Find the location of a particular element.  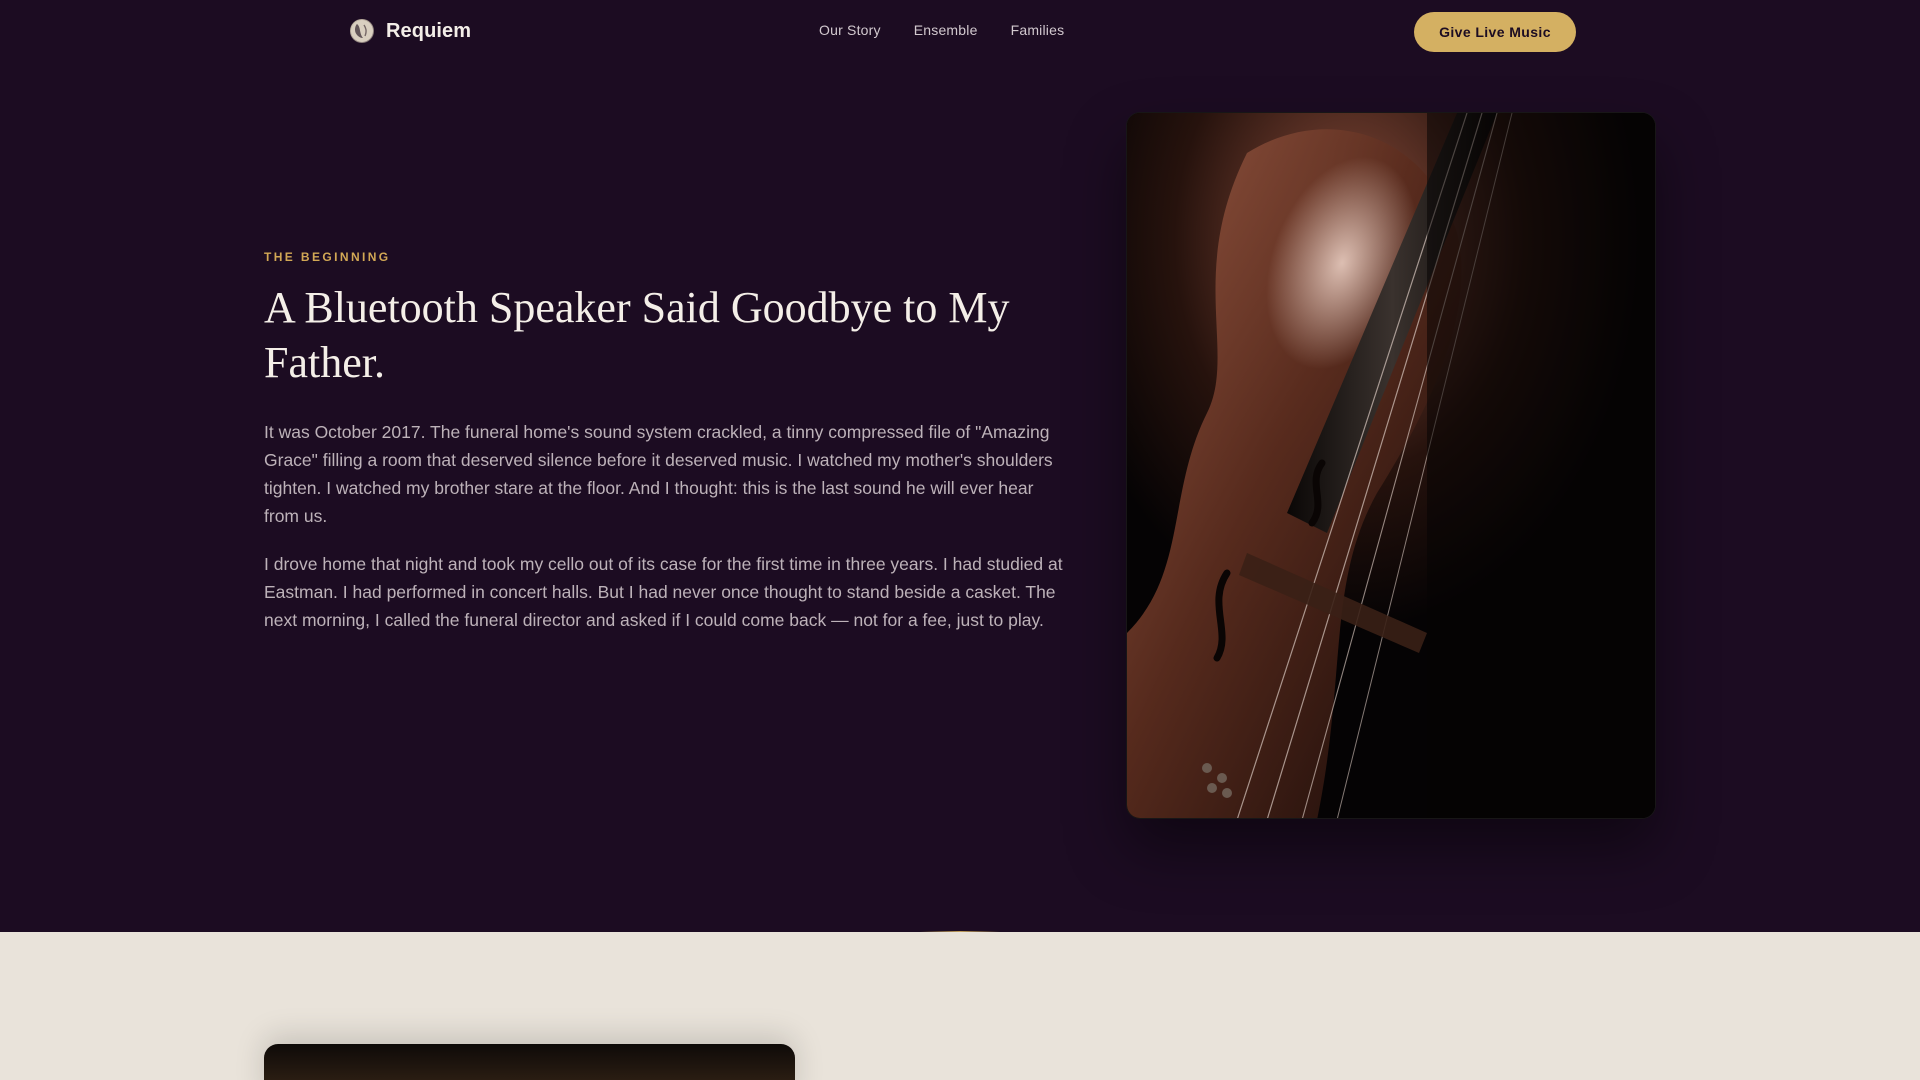

brand: Requiem is located at coordinates (410, 31).